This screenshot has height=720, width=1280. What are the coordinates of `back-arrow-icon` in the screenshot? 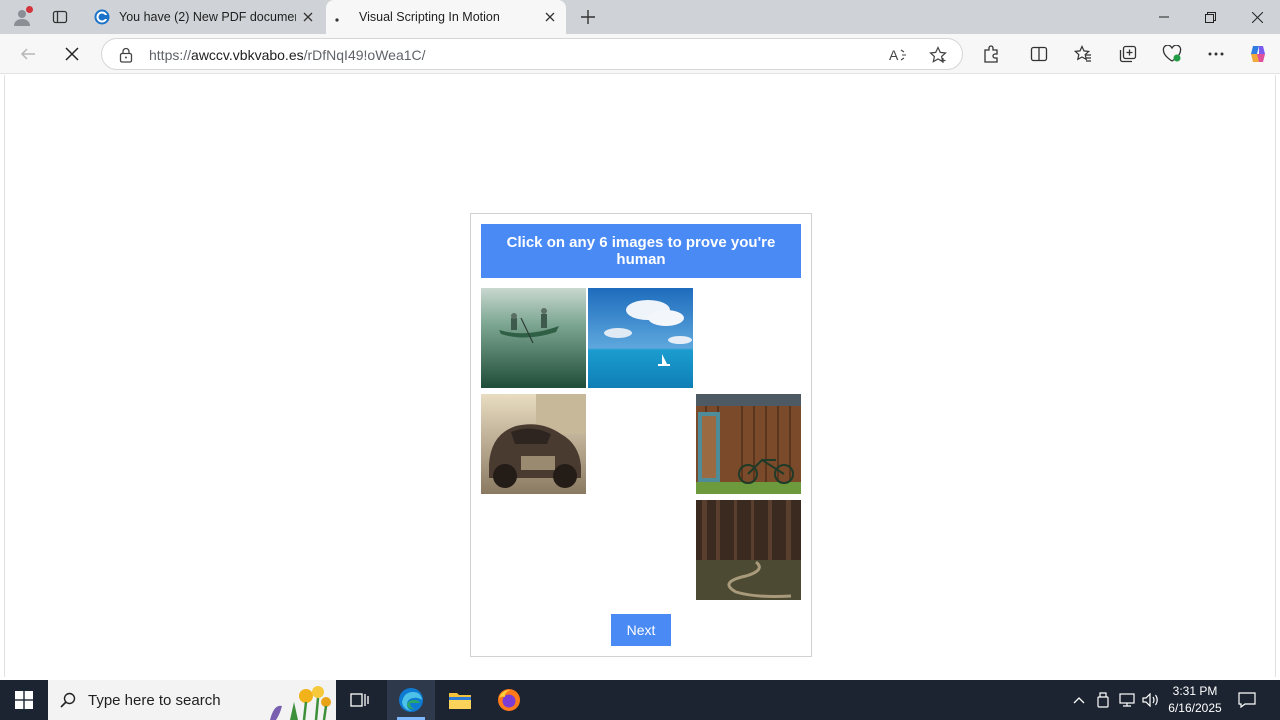 It's located at (27, 54).